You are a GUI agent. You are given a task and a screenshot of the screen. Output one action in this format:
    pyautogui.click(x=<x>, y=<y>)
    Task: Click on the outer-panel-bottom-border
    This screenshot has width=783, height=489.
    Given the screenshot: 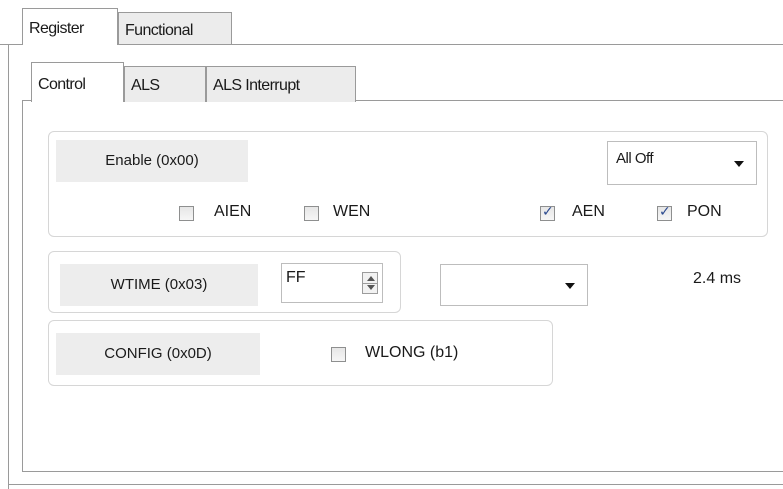 What is the action you would take?
    pyautogui.click(x=395, y=484)
    